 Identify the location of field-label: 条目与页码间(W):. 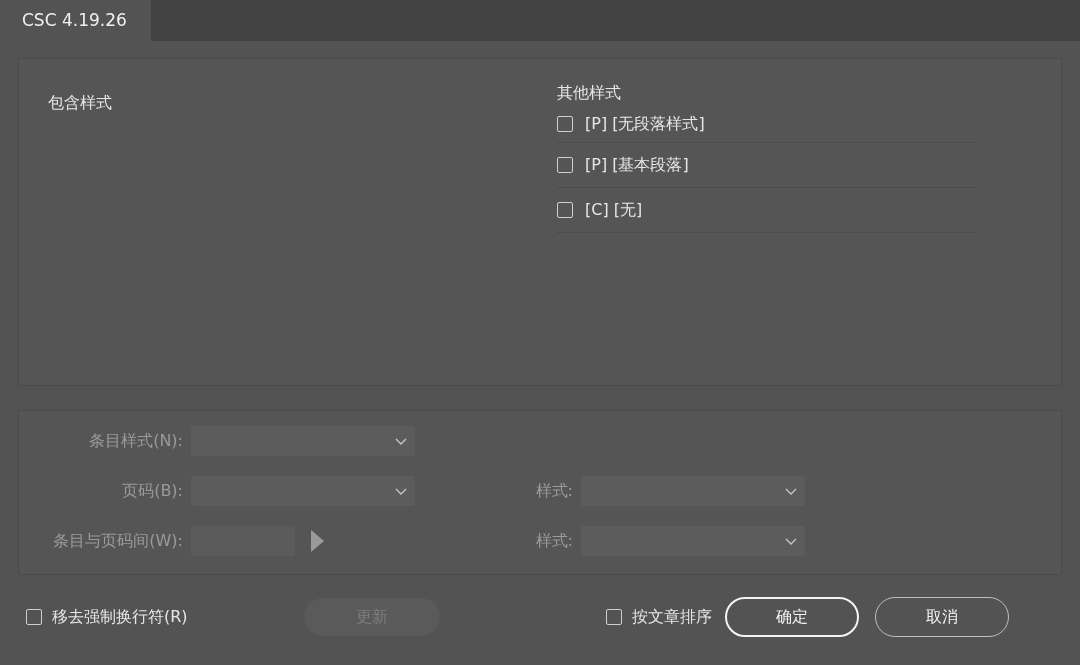
(117, 541).